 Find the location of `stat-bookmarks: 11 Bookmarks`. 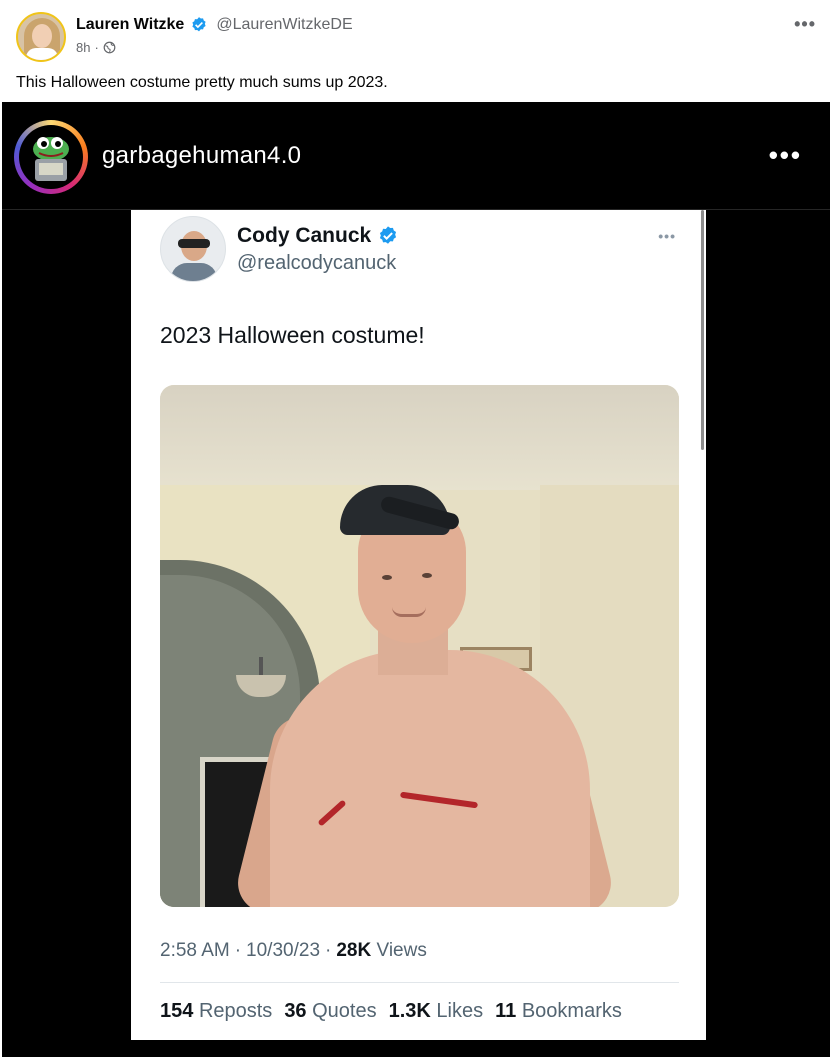

stat-bookmarks: 11 Bookmarks is located at coordinates (558, 1011).